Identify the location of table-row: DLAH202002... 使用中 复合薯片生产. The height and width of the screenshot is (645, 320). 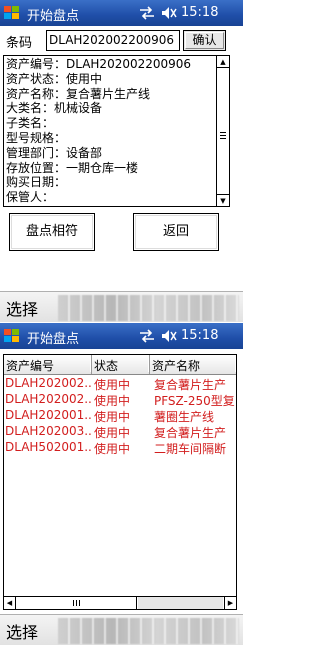
(120, 384).